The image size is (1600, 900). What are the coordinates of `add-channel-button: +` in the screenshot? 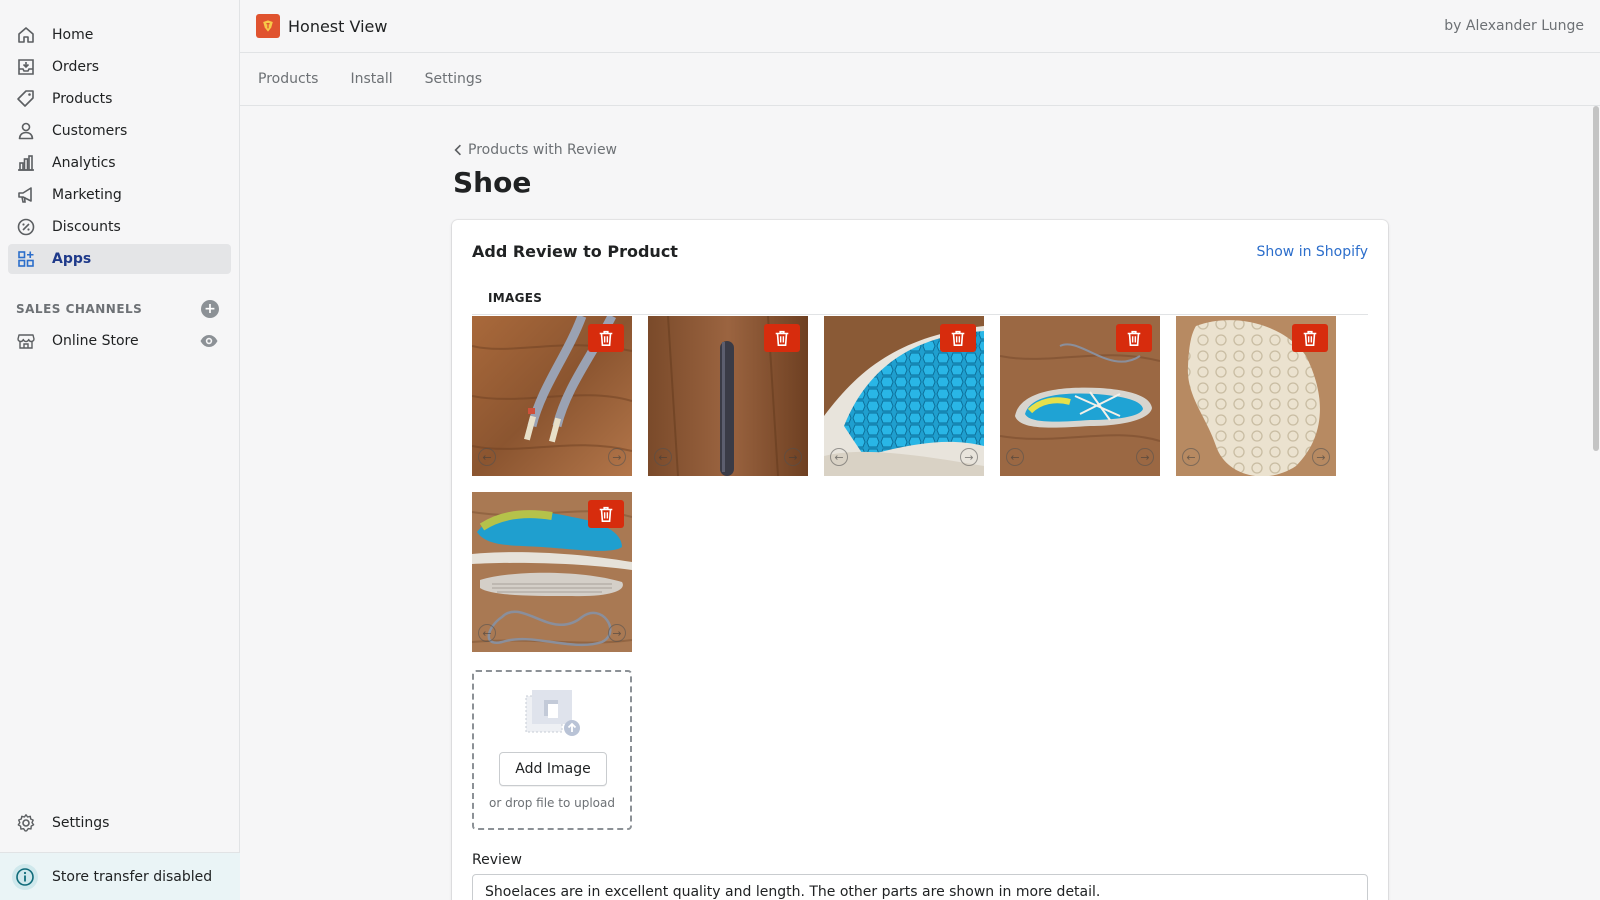 It's located at (210, 309).